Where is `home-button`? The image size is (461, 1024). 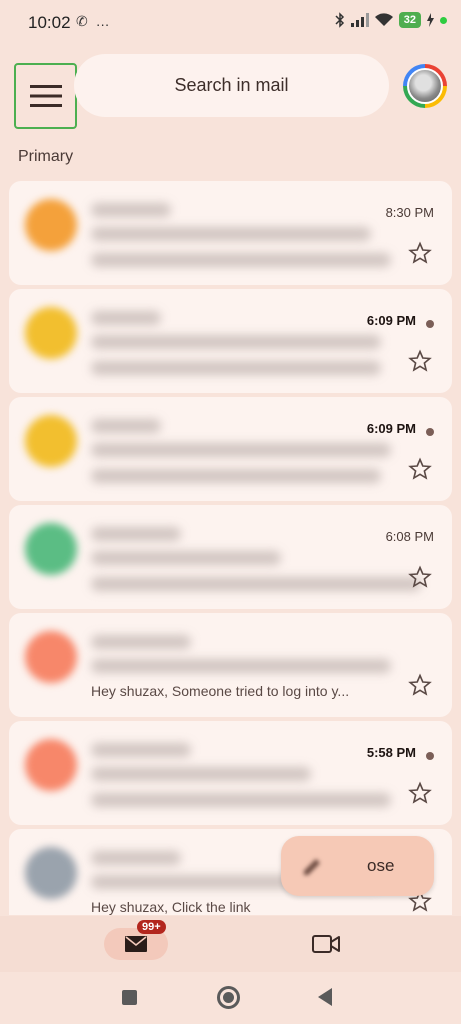 home-button is located at coordinates (228, 997).